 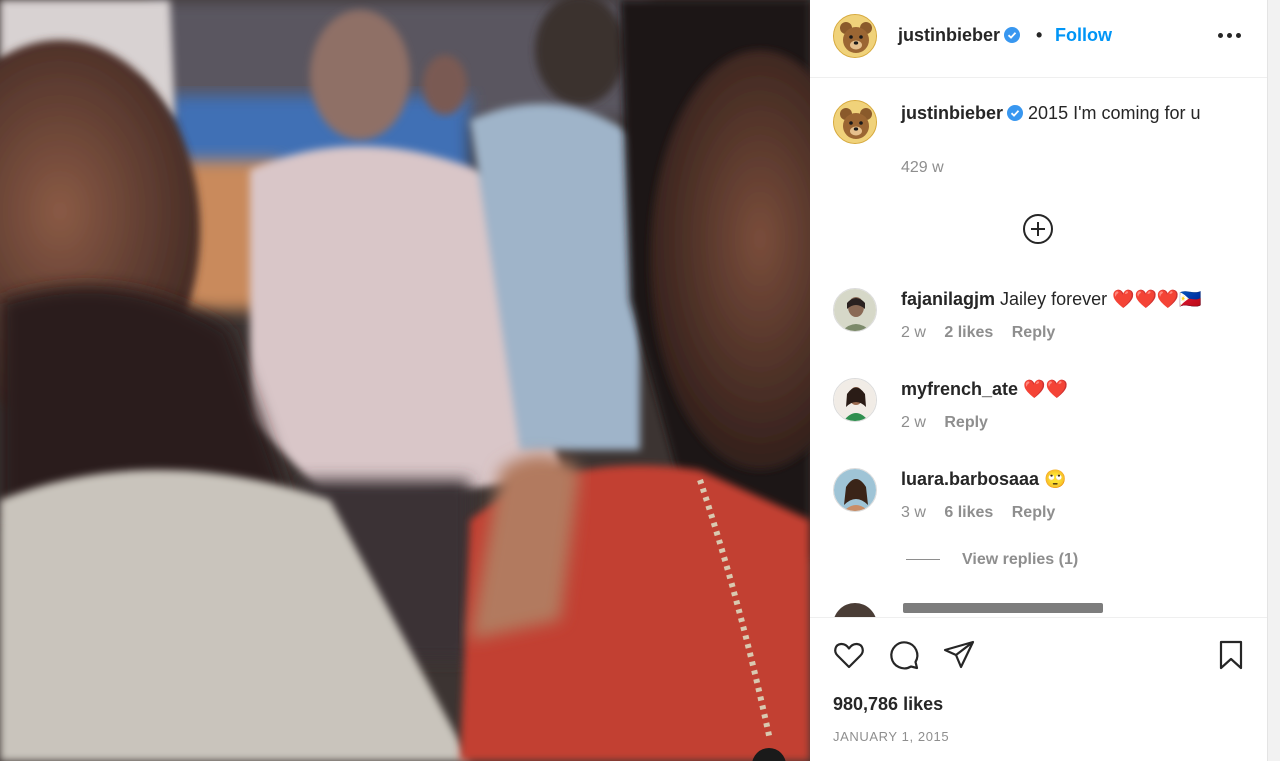 I want to click on author-avatar, so click(x=855, y=36).